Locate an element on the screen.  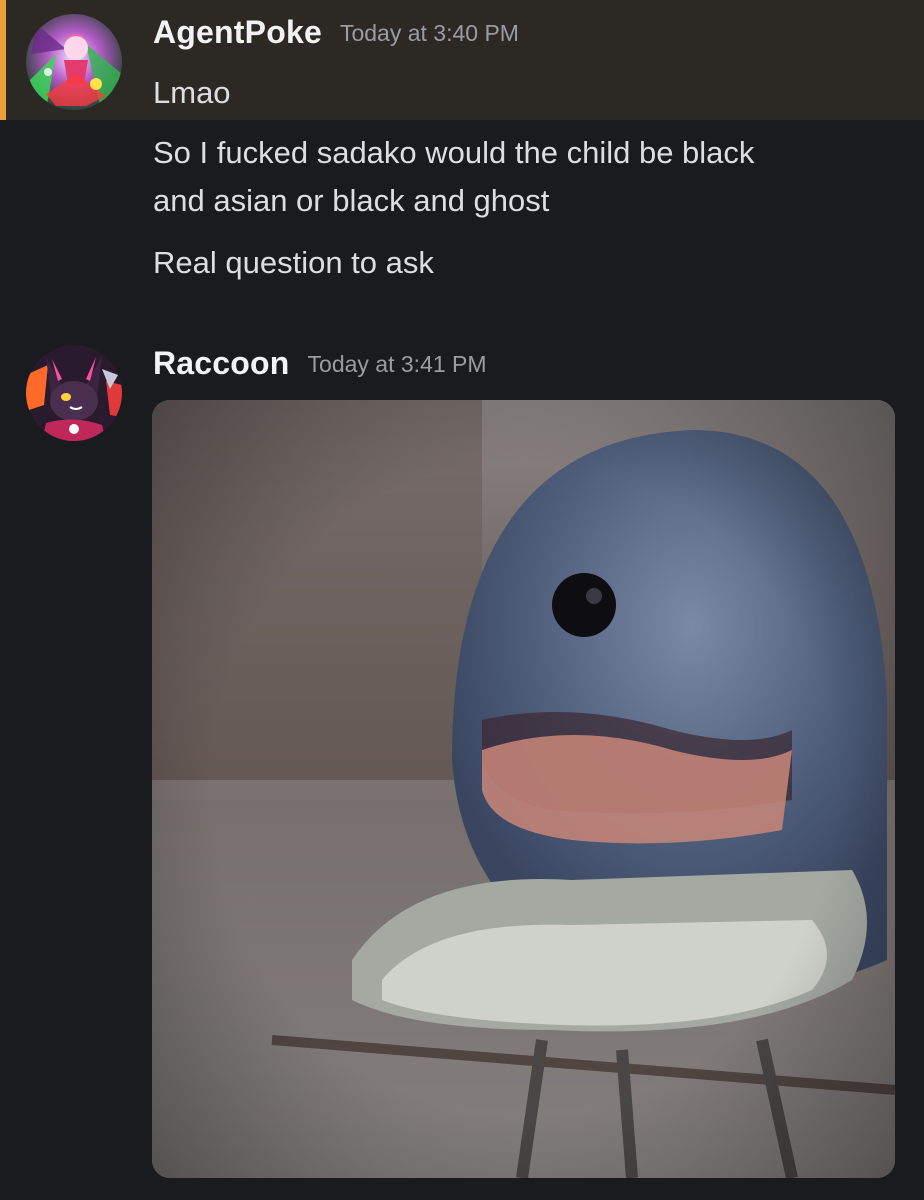
timestamp: Today at 3:40 PM is located at coordinates (429, 33).